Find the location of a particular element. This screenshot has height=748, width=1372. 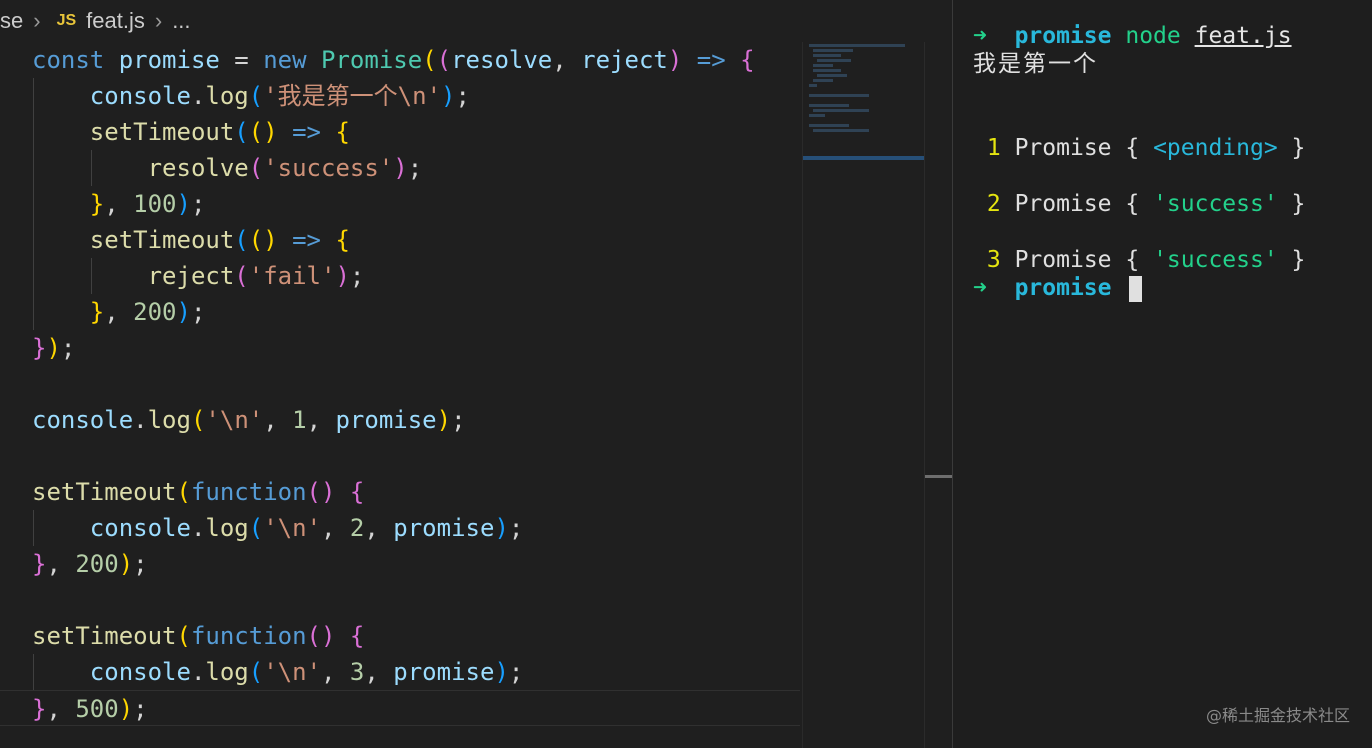

chevron-right-icon: › is located at coordinates (158, 20).